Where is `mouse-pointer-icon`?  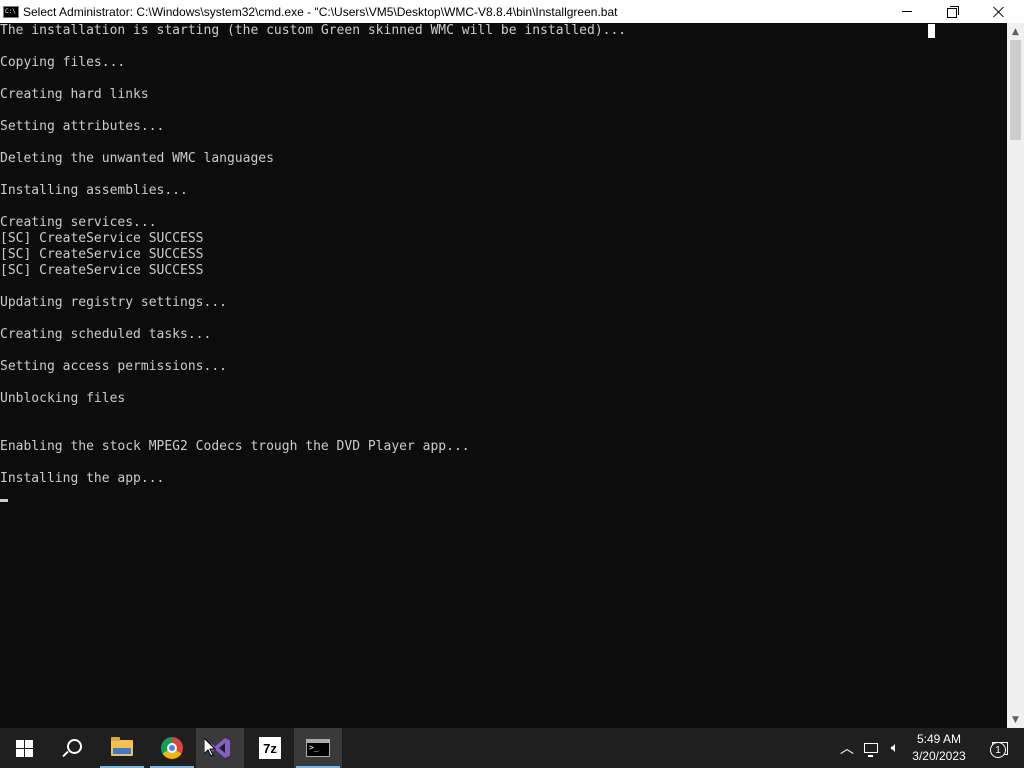
mouse-pointer-icon is located at coordinates (210, 747).